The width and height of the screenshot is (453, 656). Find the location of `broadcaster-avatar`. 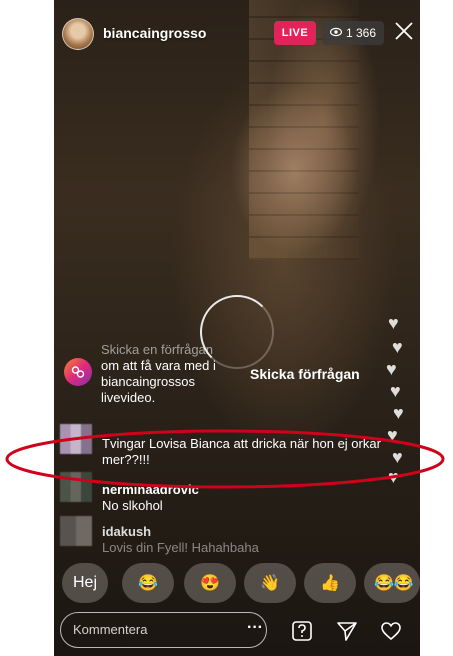

broadcaster-avatar is located at coordinates (78, 34).